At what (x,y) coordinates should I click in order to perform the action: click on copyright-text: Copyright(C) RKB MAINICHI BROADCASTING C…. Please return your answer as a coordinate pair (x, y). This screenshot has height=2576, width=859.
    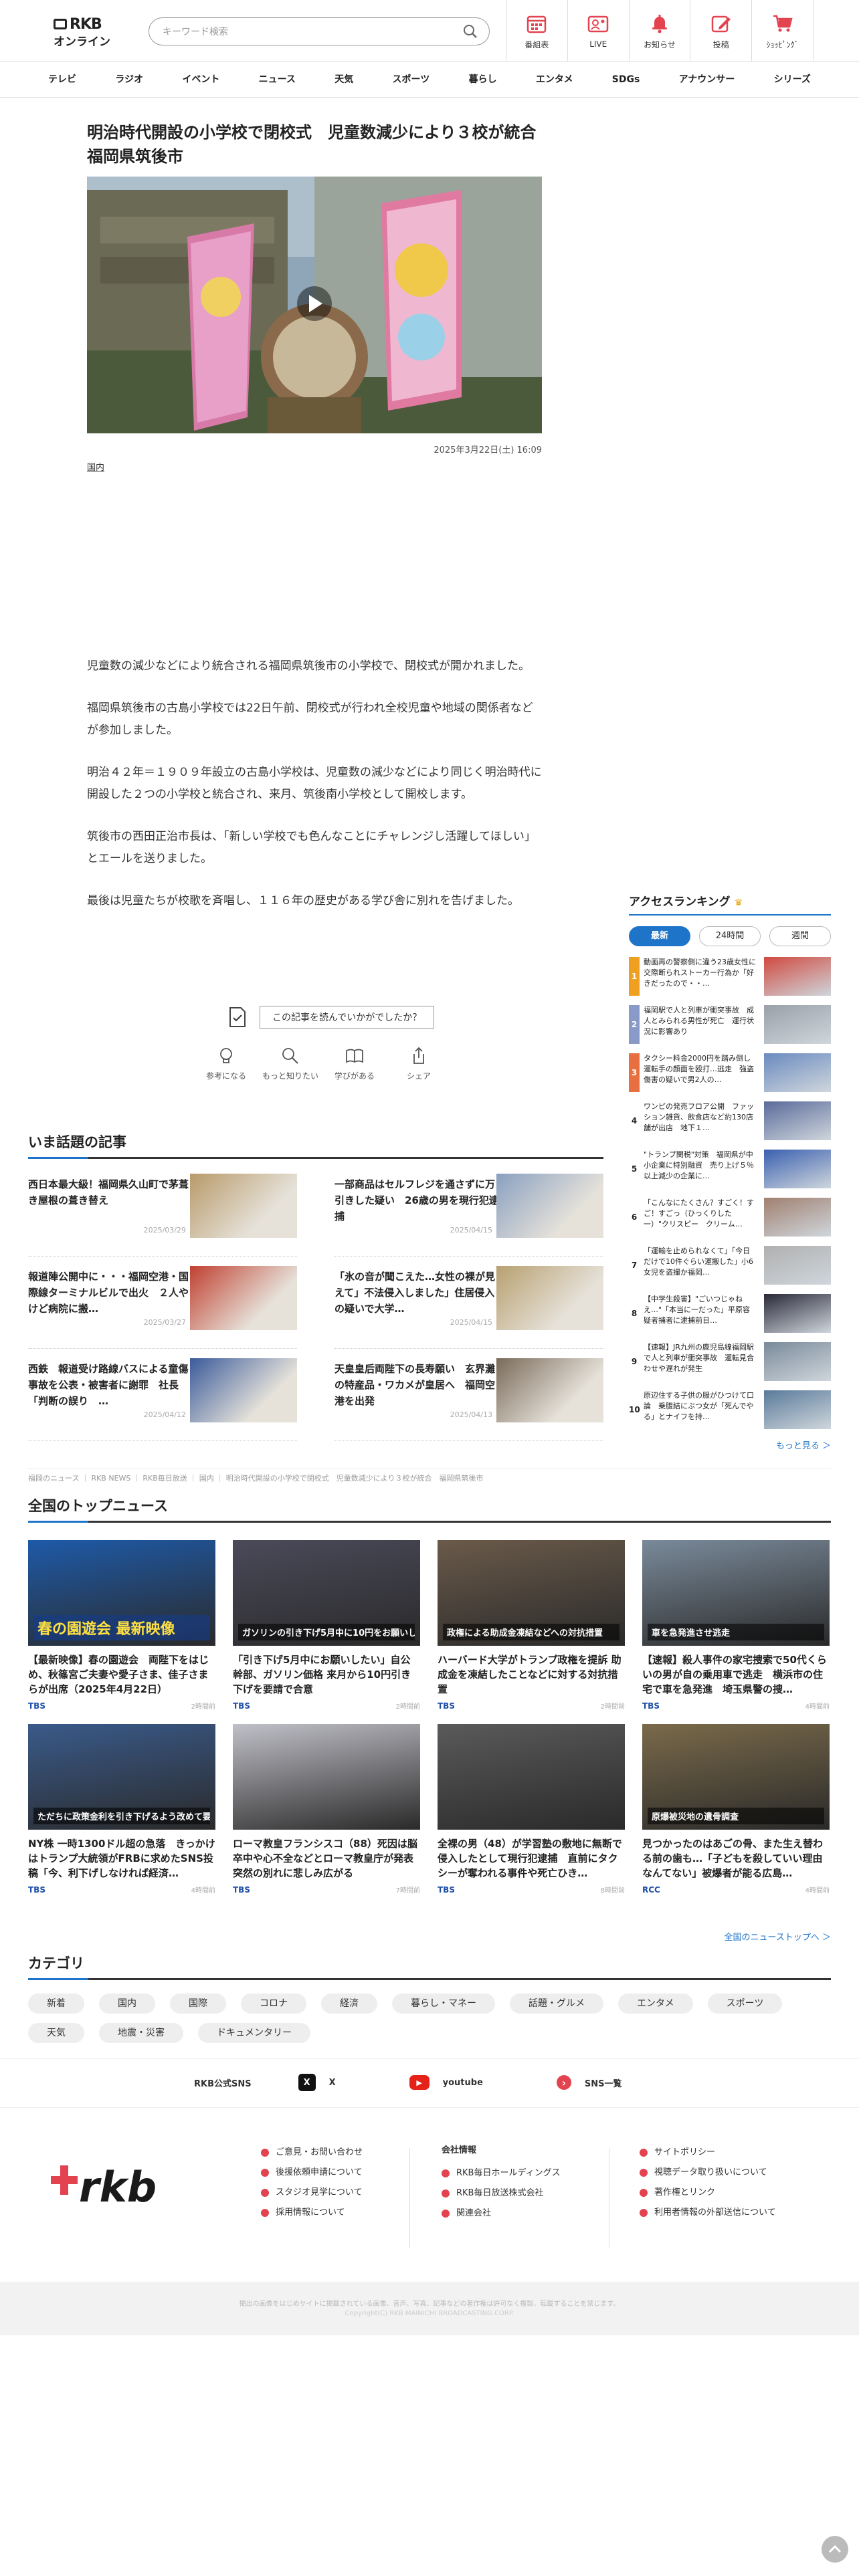
    Looking at the image, I should click on (429, 2313).